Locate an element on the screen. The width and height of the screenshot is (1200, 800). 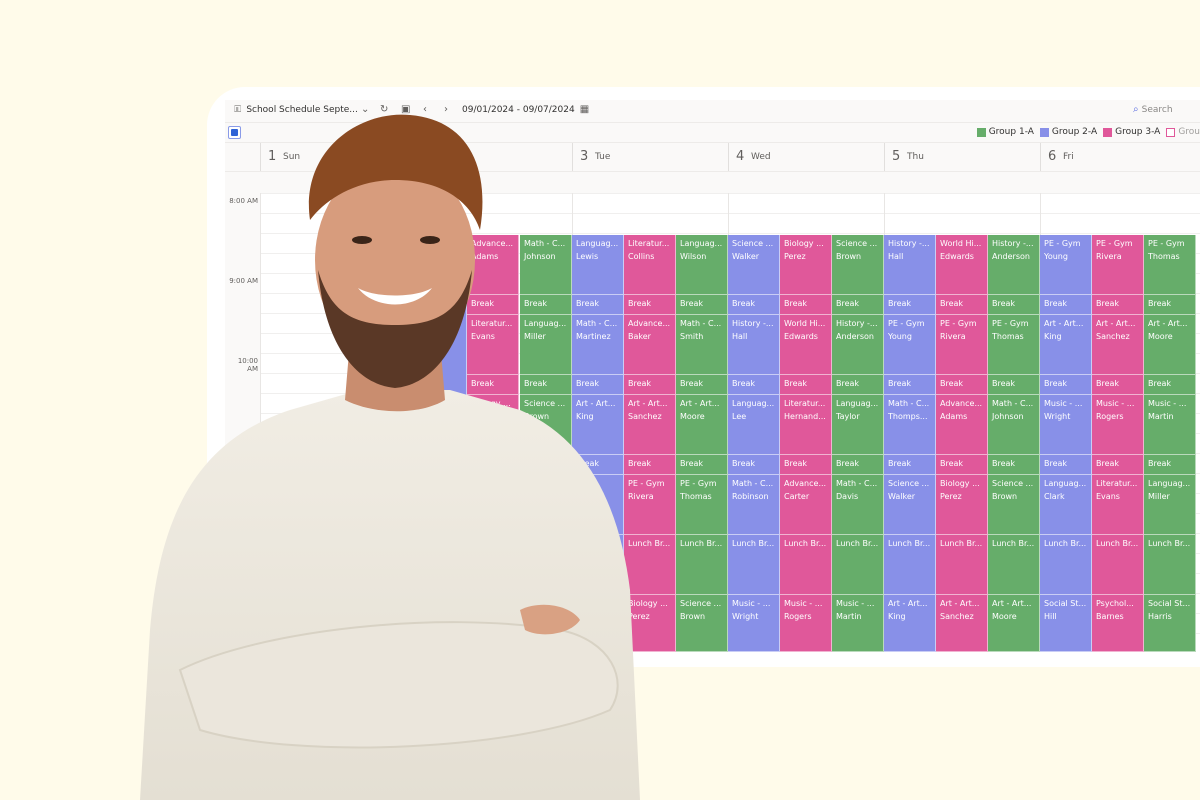
day-header-fri: 6 Fri is located at coordinates (1120, 157).